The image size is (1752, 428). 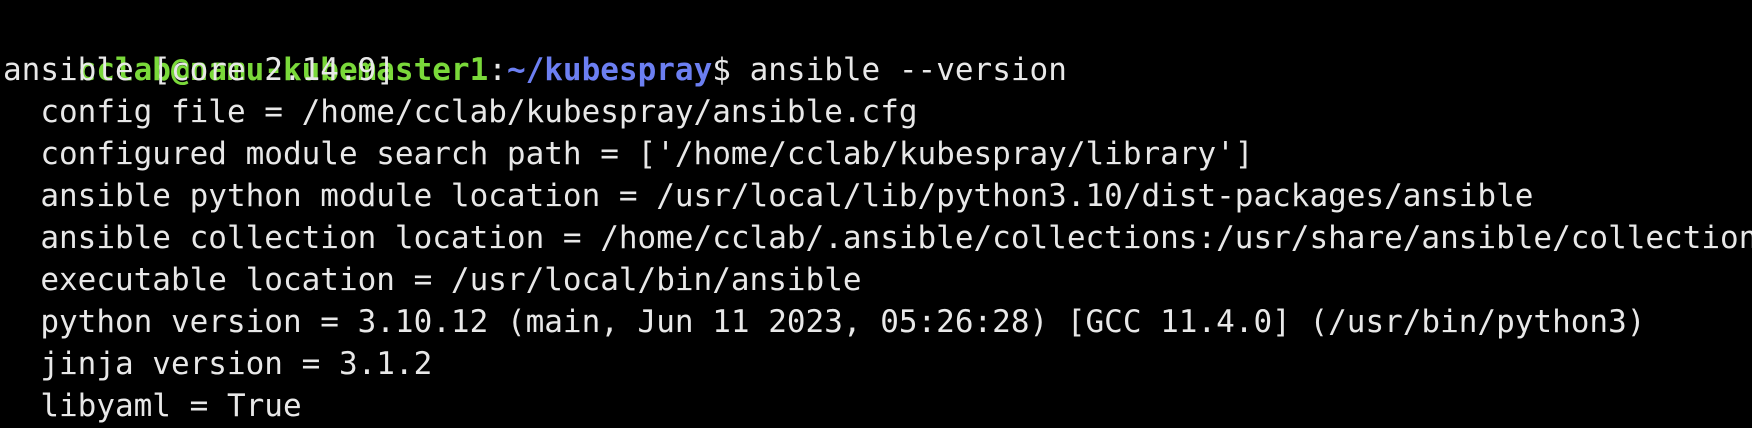 What do you see at coordinates (731, 70) in the screenshot?
I see `prompt-symbol: $` at bounding box center [731, 70].